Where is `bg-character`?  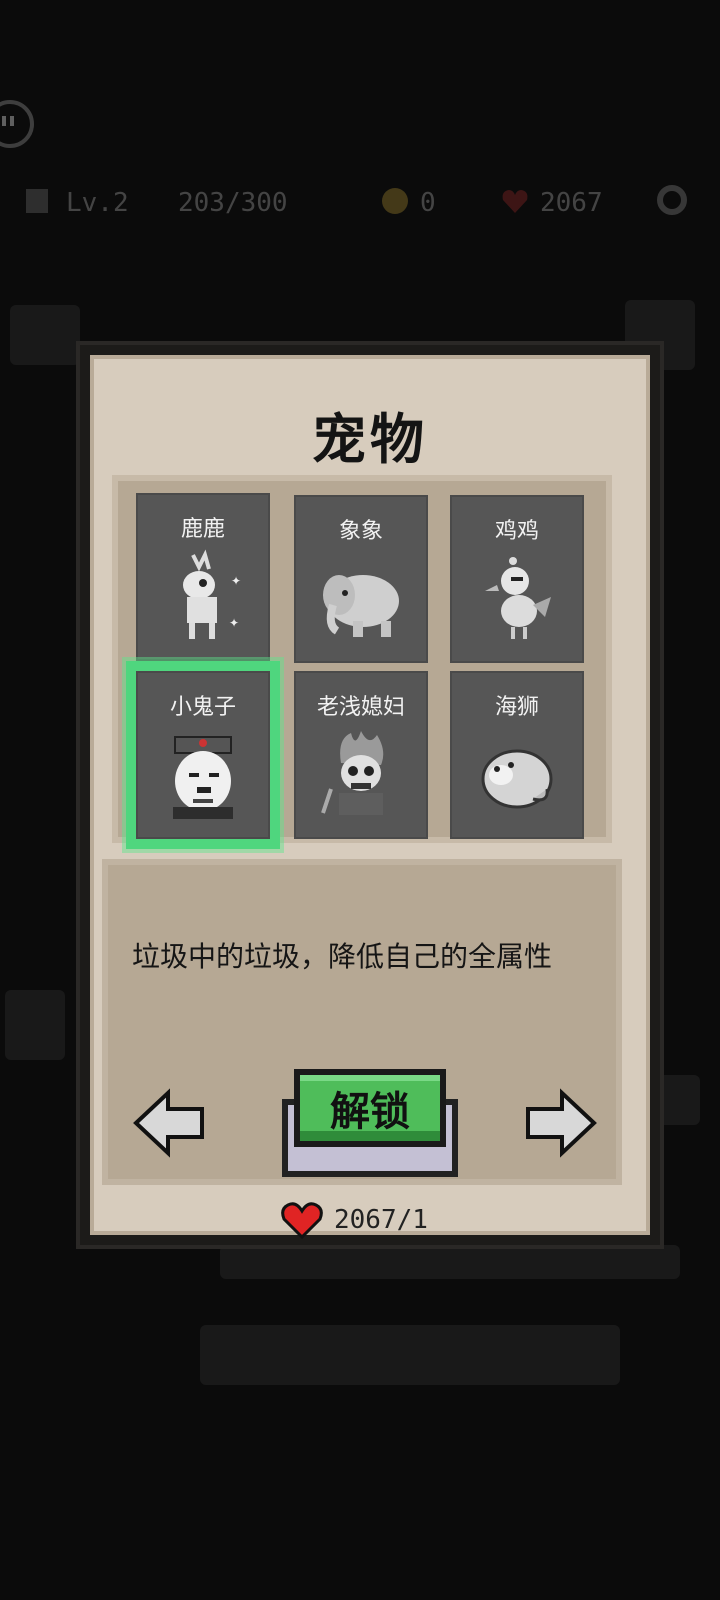 bg-character is located at coordinates (45, 335).